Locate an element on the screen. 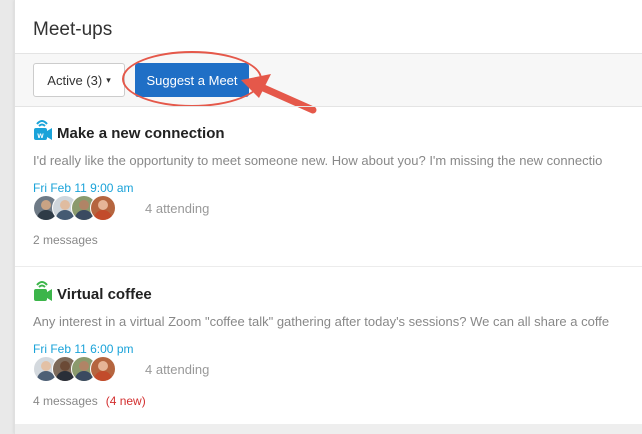 Image resolution: width=642 pixels, height=434 pixels. meetup-date: Fri Feb 11 6:00 pm is located at coordinates (83, 349).